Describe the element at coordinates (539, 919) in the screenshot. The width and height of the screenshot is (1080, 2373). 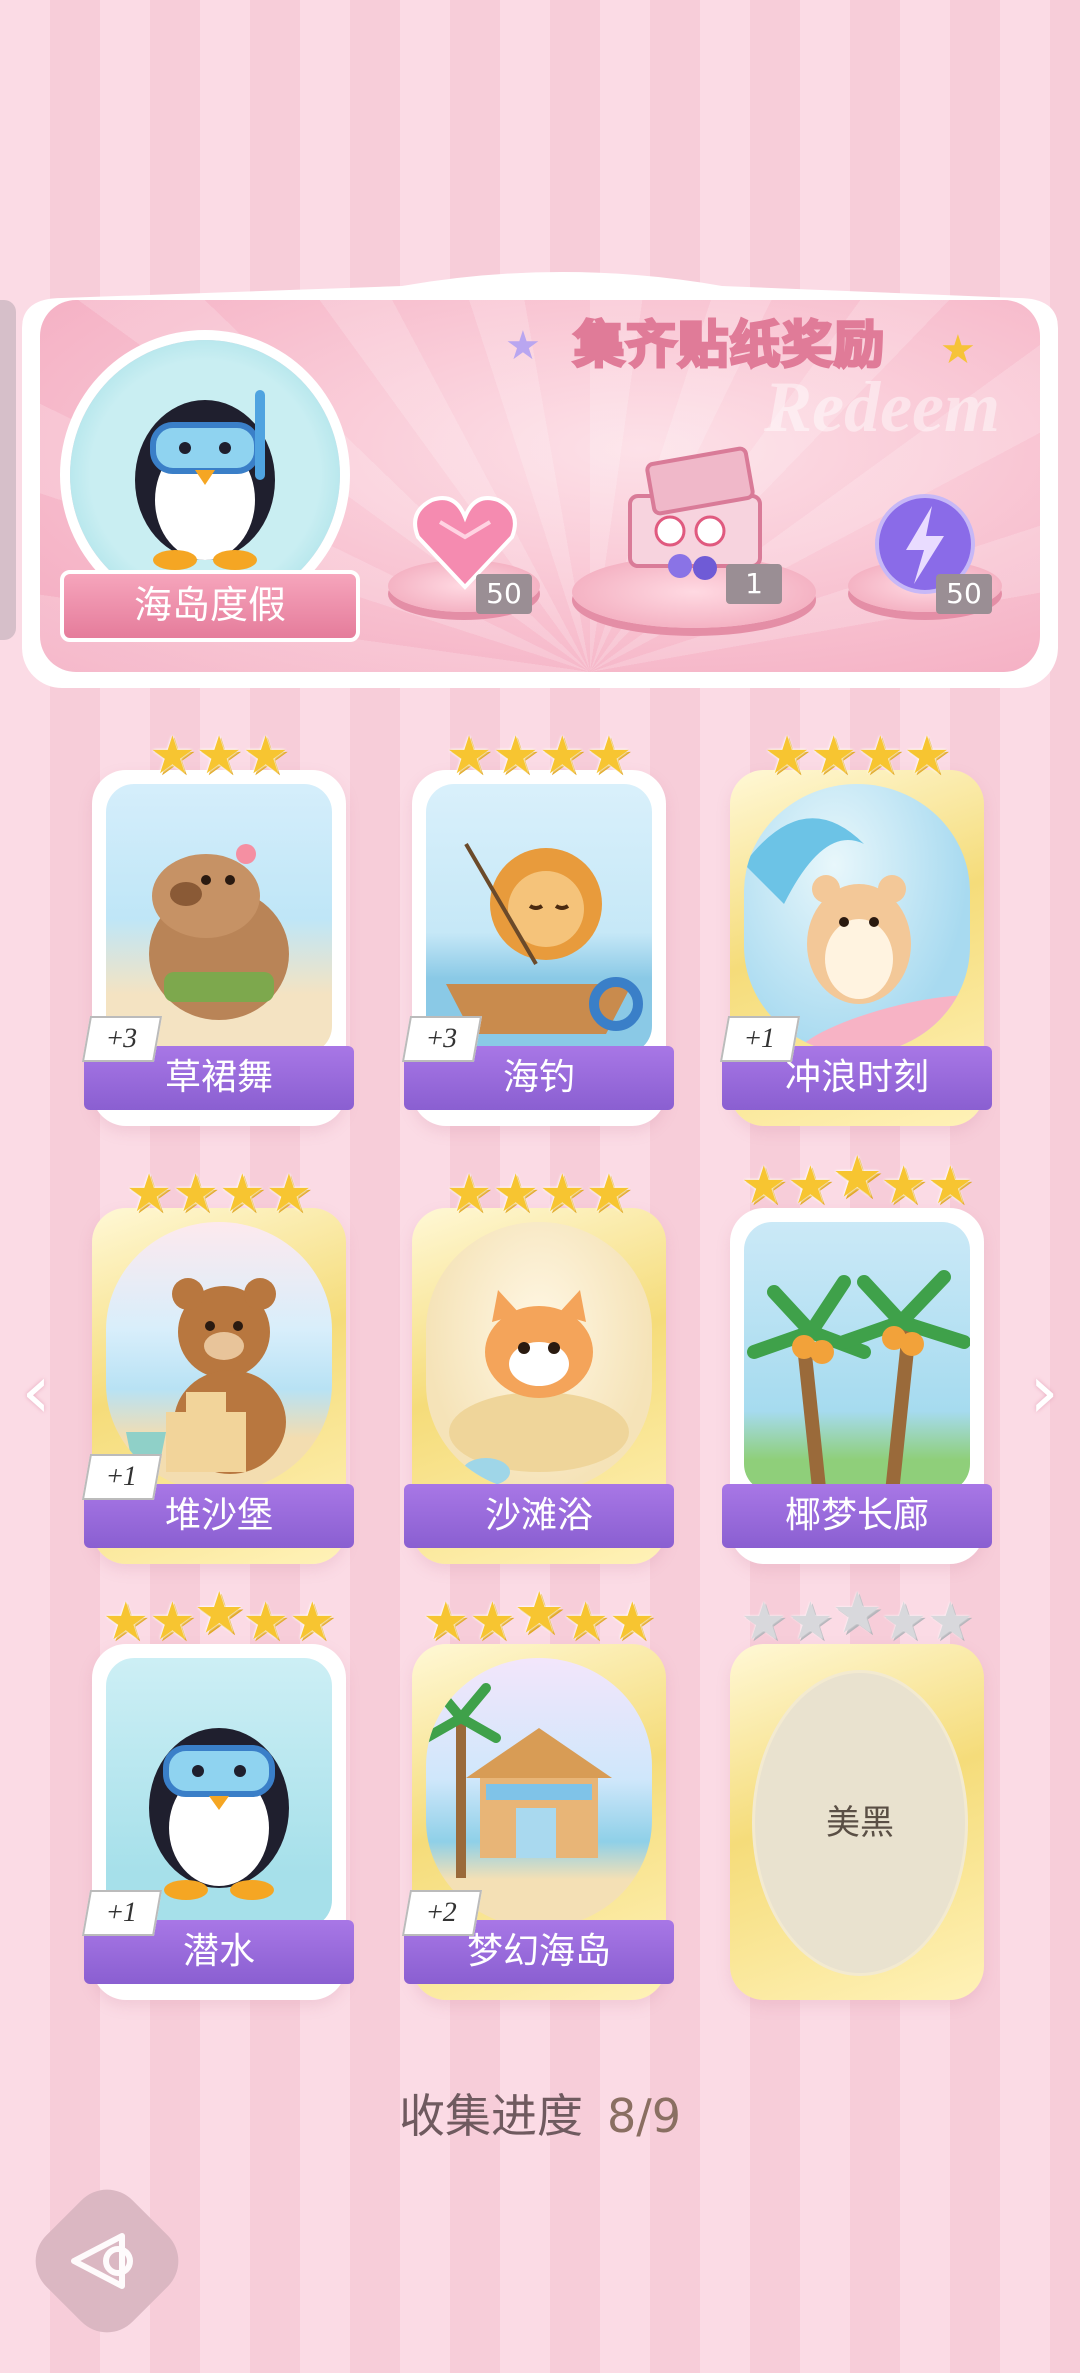
I see `lion-fishing-illustration` at that location.